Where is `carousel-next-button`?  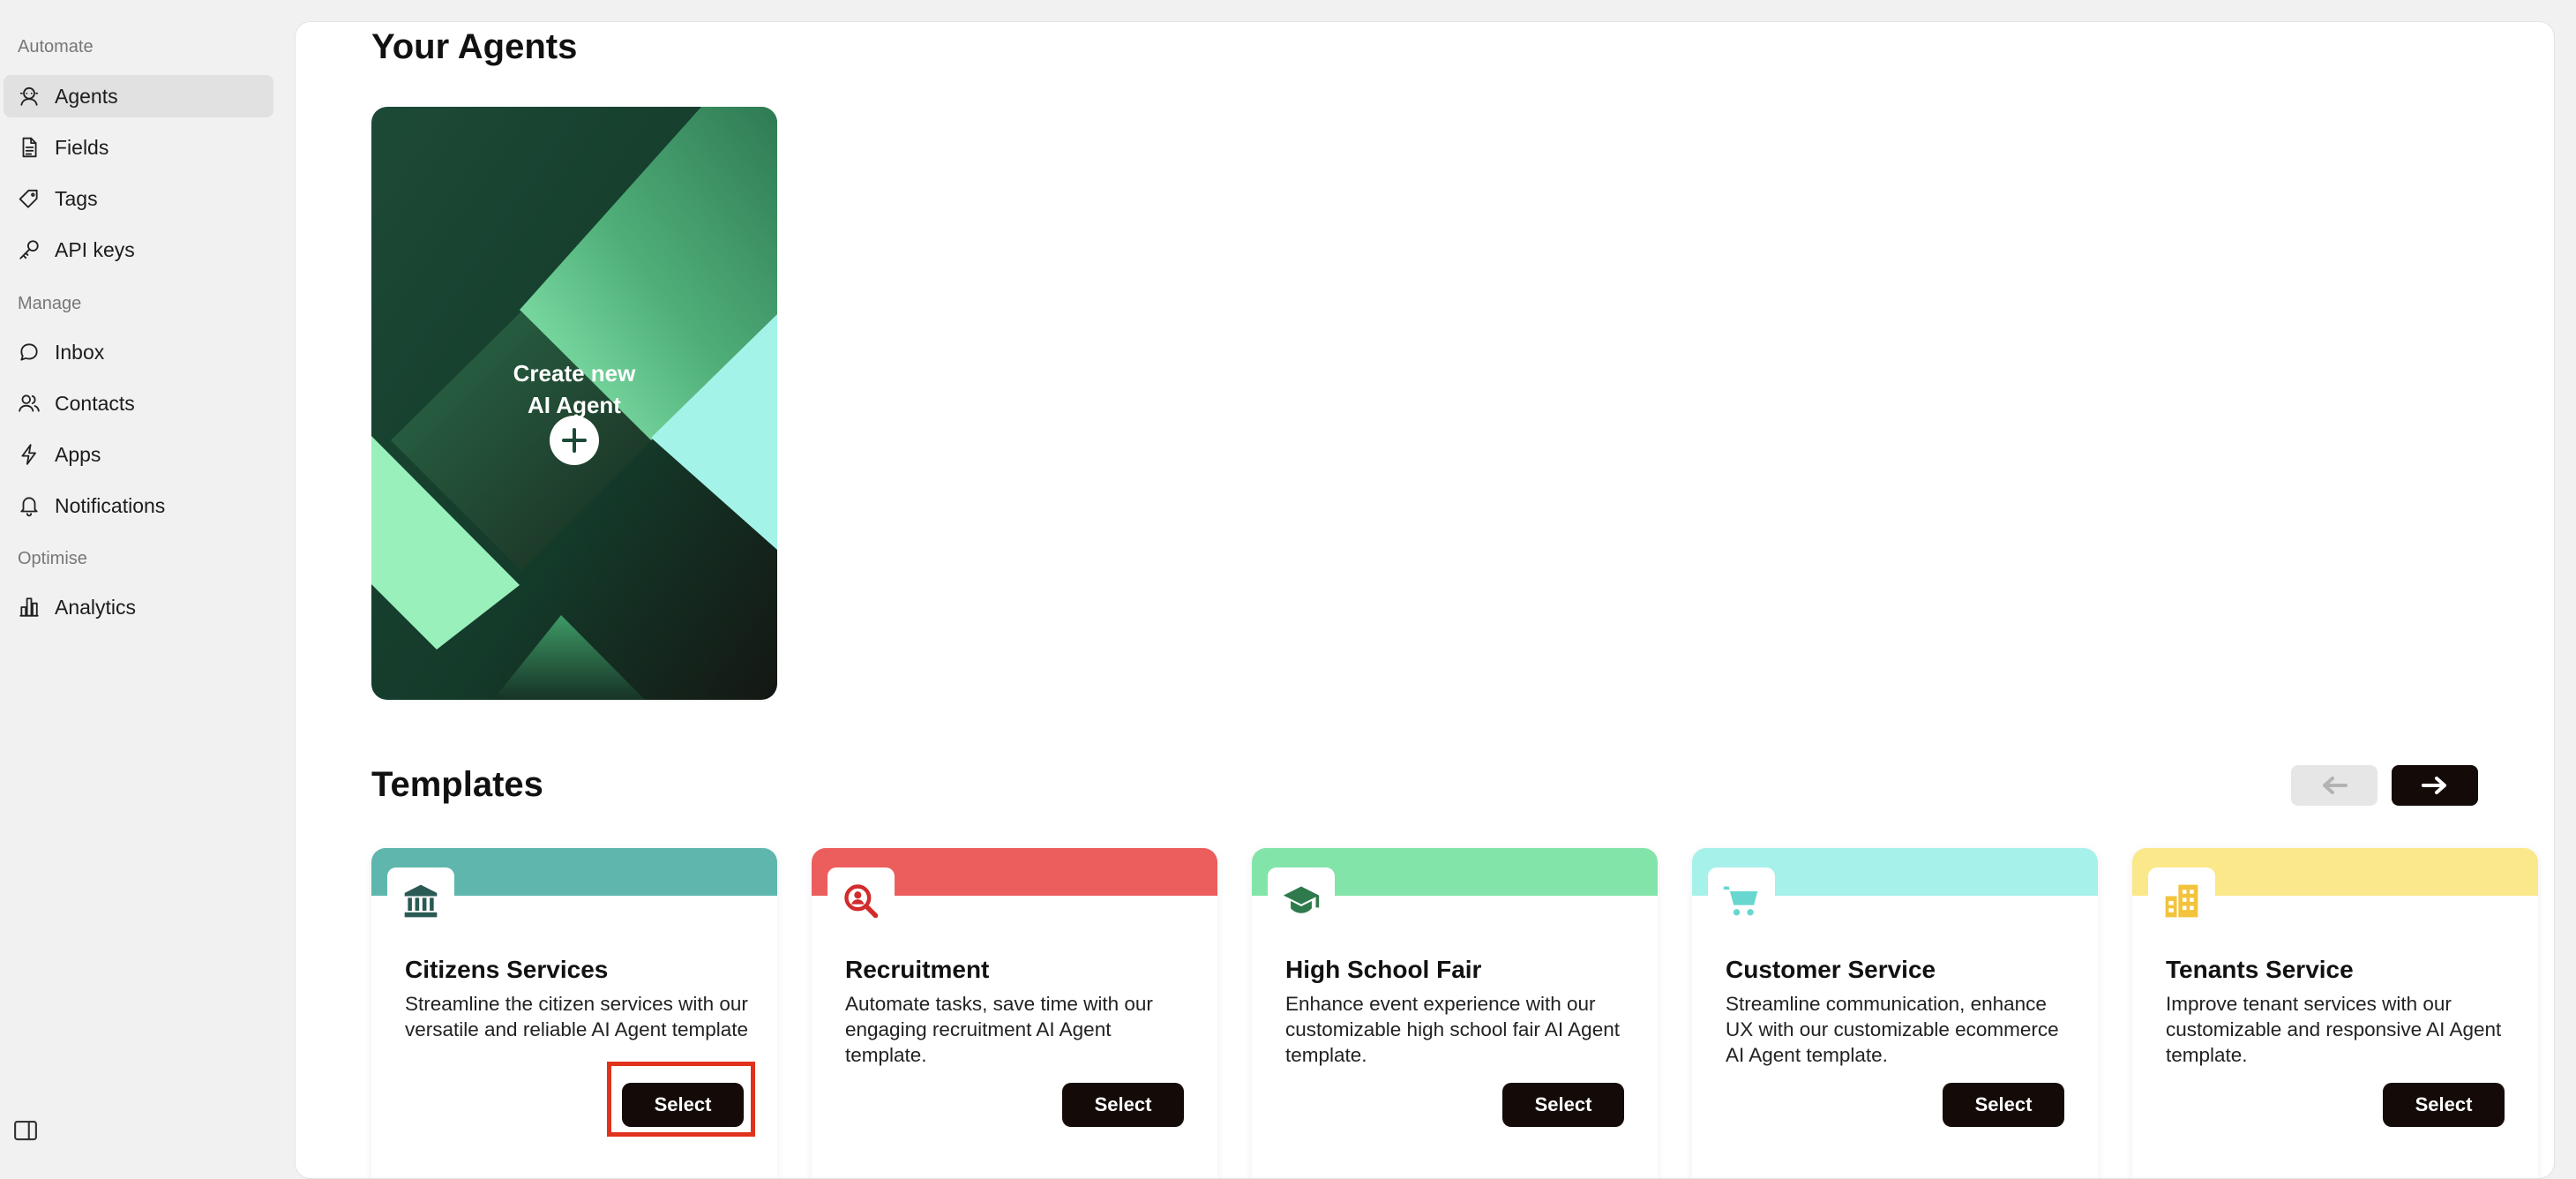 carousel-next-button is located at coordinates (2435, 785).